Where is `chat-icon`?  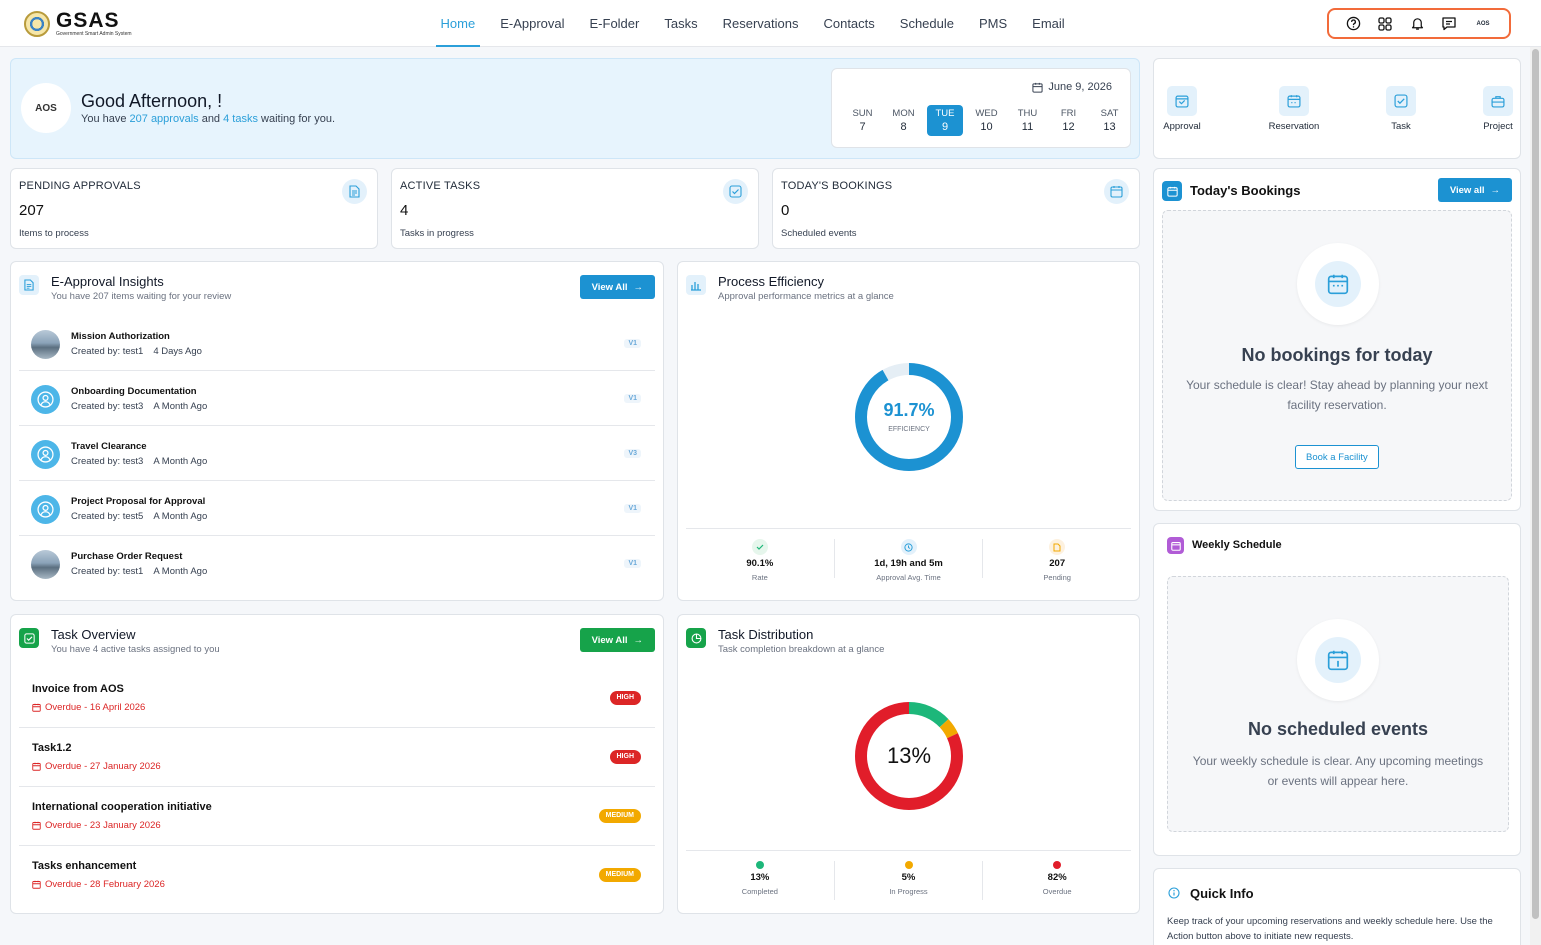 chat-icon is located at coordinates (1449, 24).